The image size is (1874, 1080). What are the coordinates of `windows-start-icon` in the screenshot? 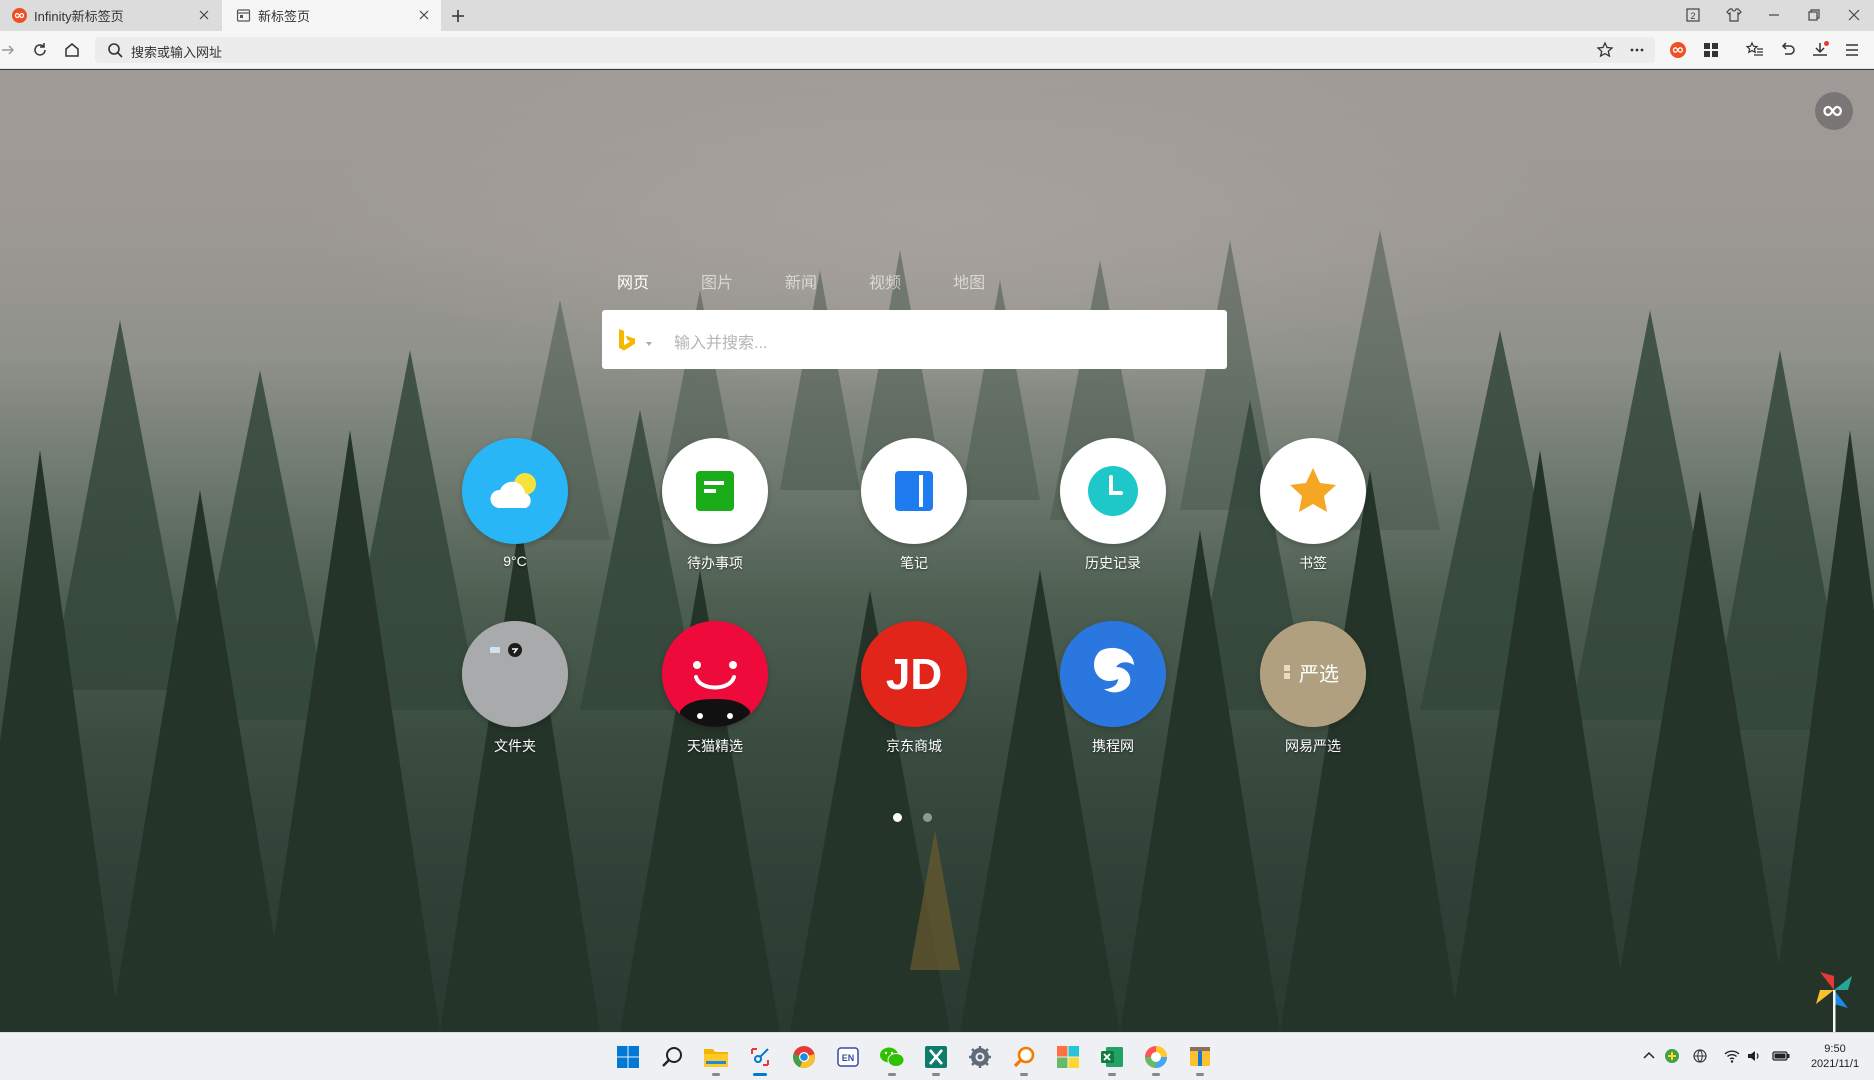 It's located at (628, 1057).